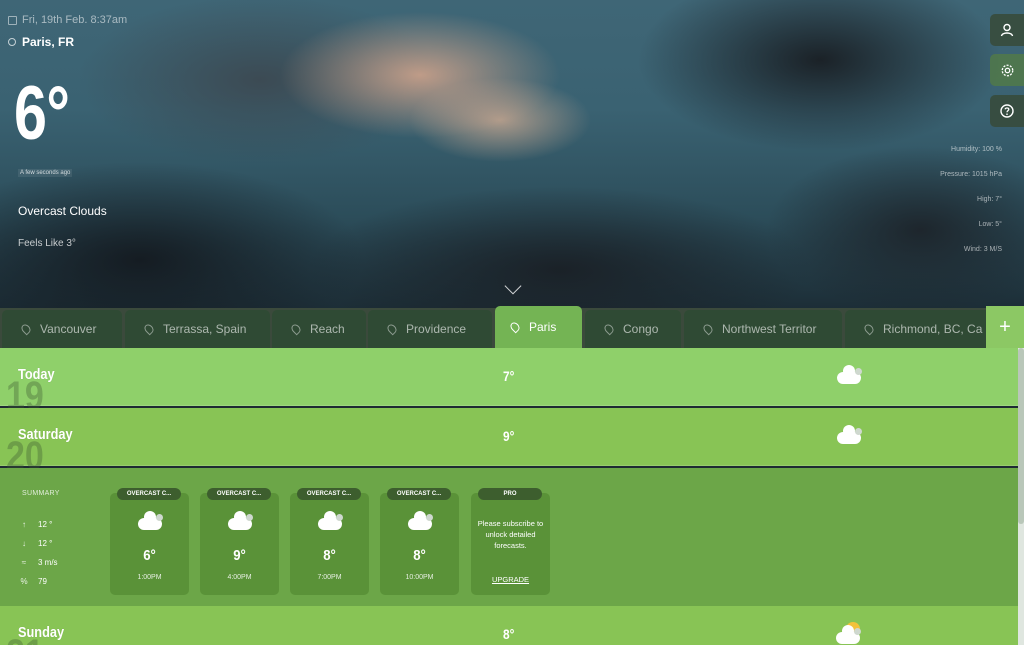 This screenshot has height=645, width=1024. I want to click on tab-label: Richmond, BC, Ca, so click(933, 329).